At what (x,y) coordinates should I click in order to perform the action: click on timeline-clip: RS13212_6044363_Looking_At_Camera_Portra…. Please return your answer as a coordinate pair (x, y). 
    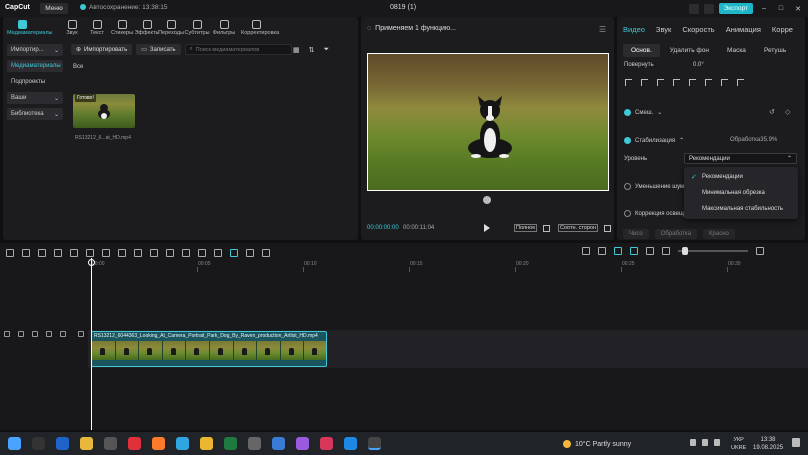
    Looking at the image, I should click on (209, 349).